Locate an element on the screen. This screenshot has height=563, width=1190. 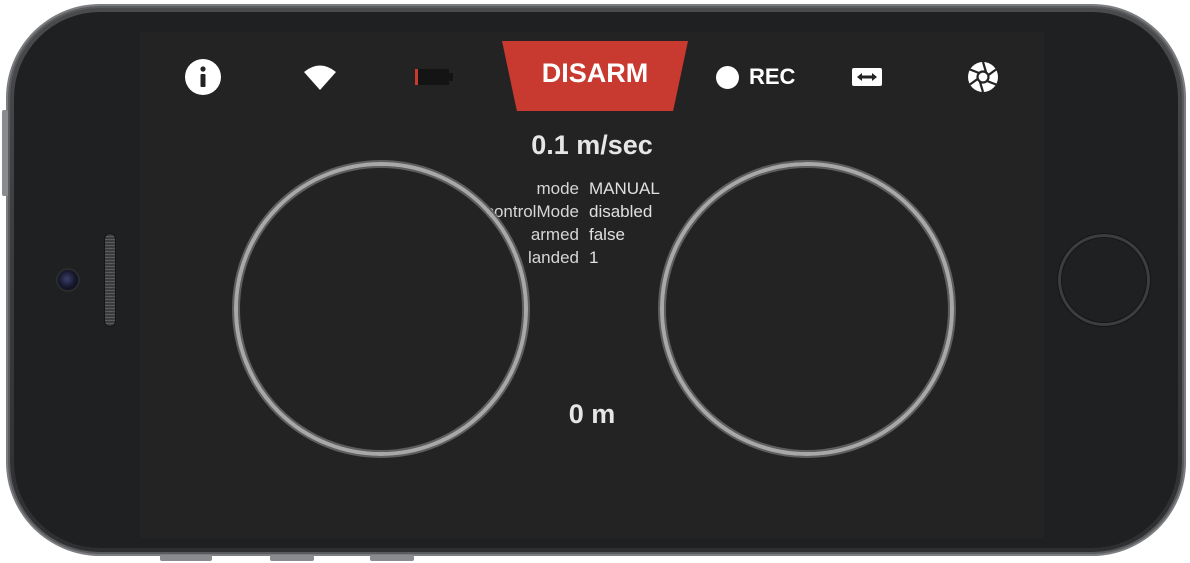
disarm-label: DISARM is located at coordinates (595, 72).